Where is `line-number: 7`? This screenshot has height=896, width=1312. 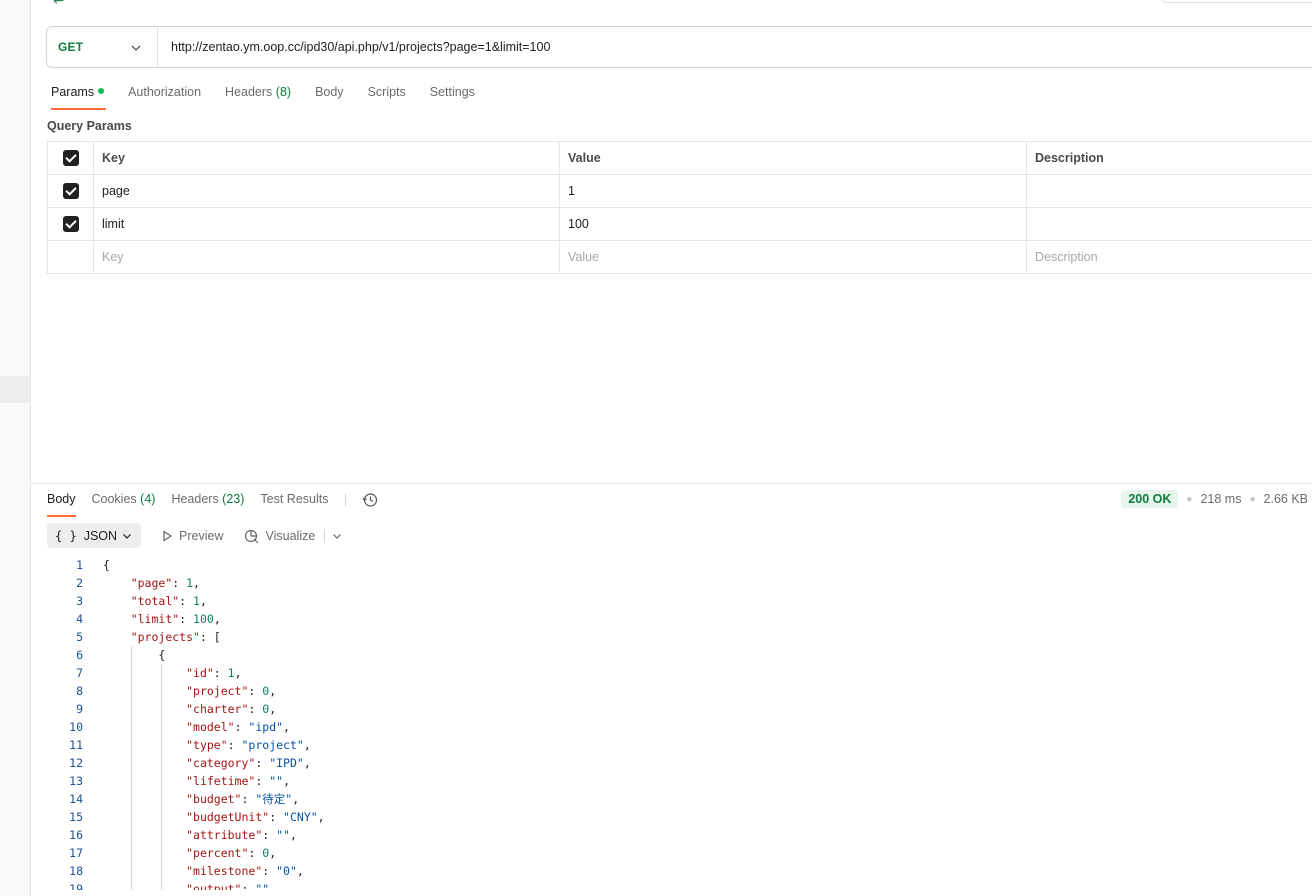 line-number: 7 is located at coordinates (79, 673).